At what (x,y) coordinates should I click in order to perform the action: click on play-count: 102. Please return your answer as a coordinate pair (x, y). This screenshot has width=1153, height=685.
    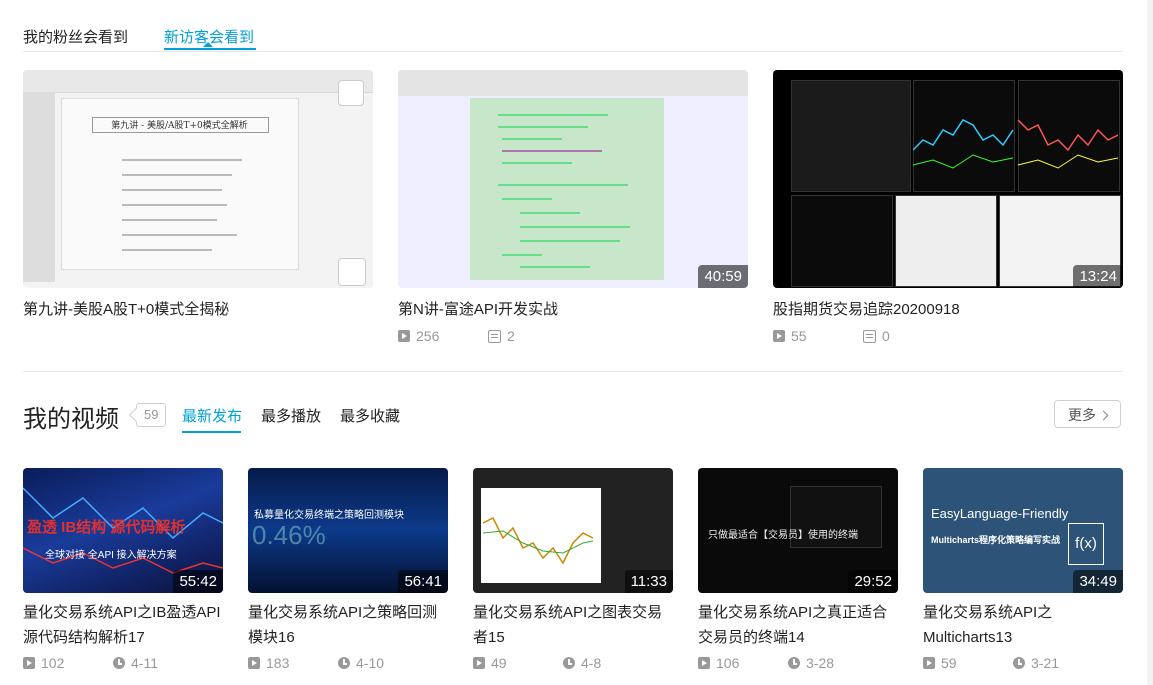
    Looking at the image, I should click on (43, 663).